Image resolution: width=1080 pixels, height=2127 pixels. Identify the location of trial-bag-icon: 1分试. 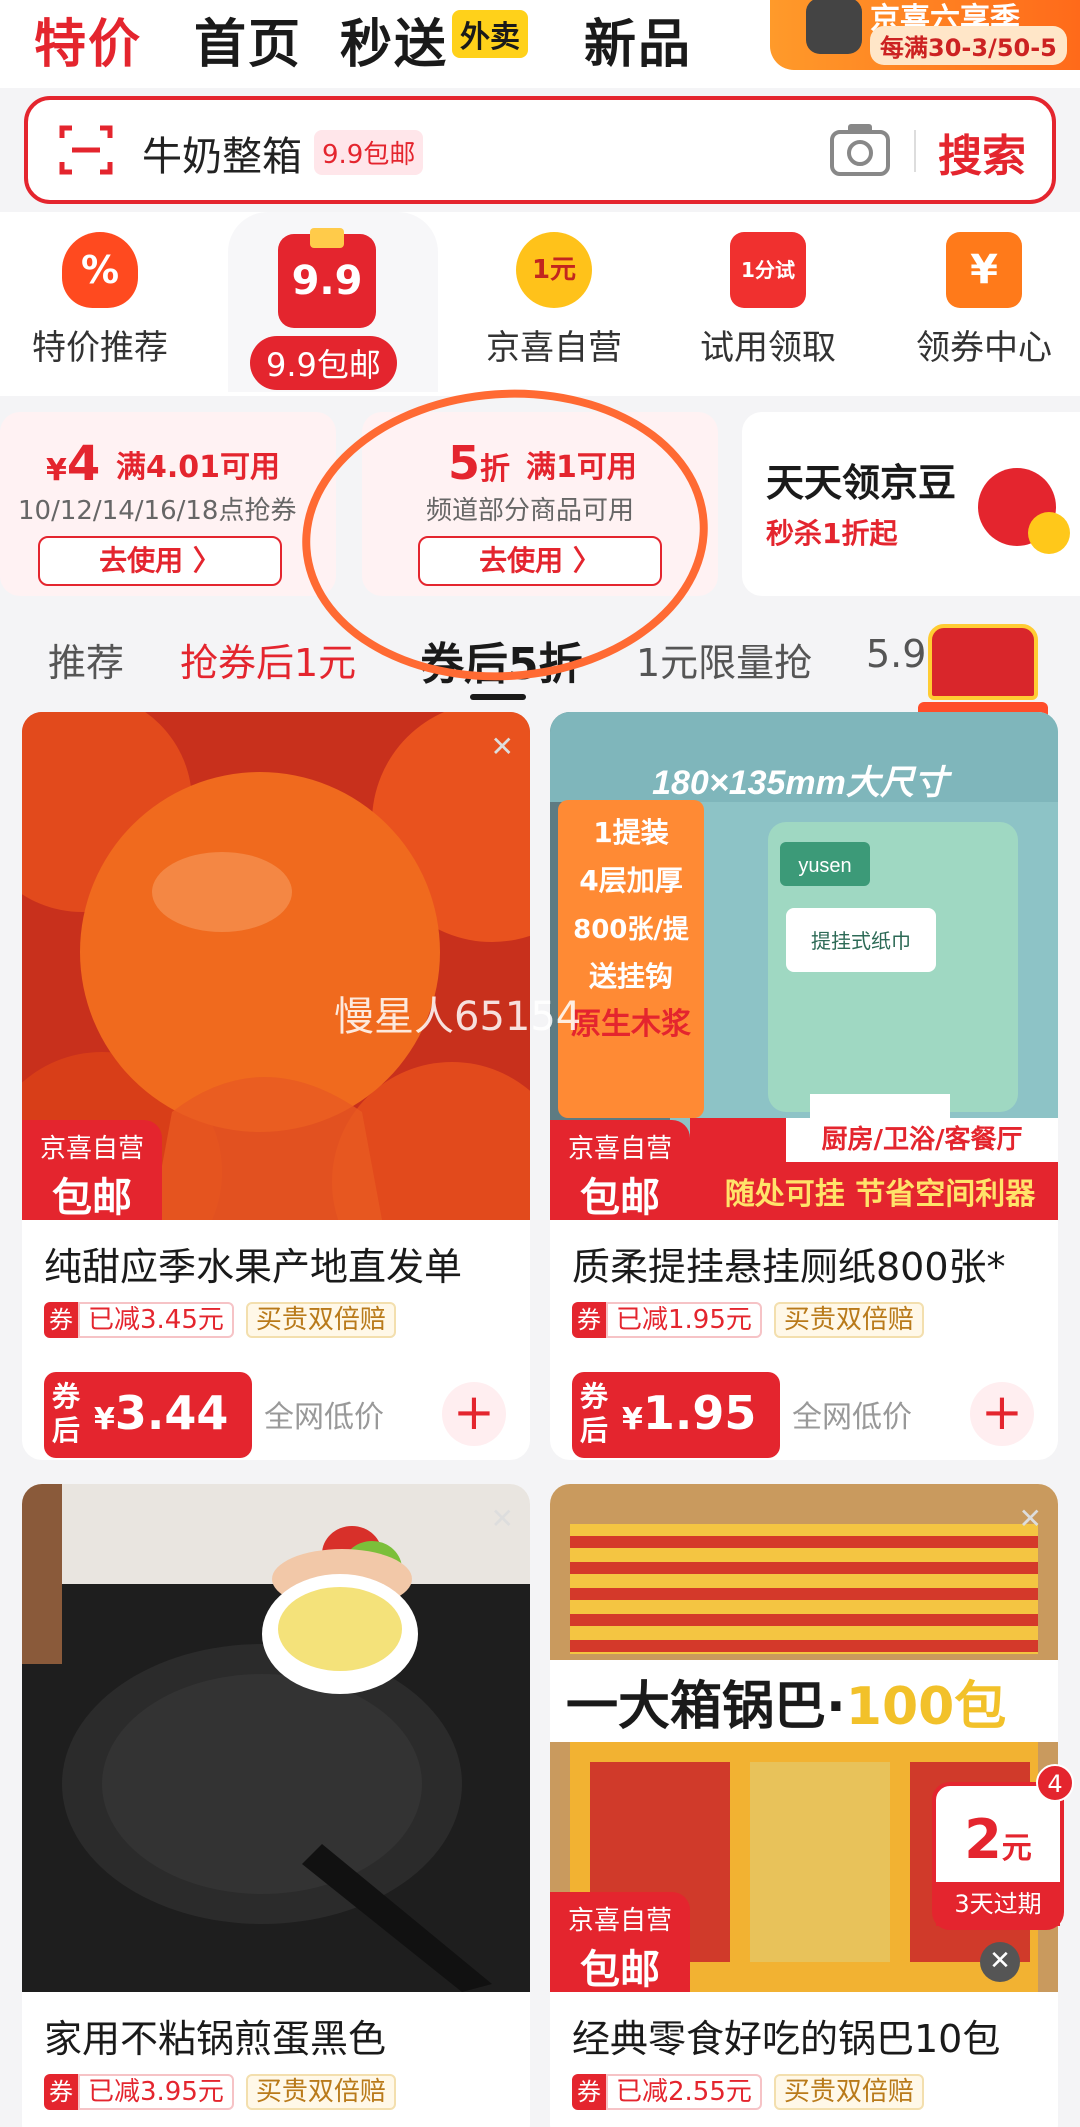
(768, 270).